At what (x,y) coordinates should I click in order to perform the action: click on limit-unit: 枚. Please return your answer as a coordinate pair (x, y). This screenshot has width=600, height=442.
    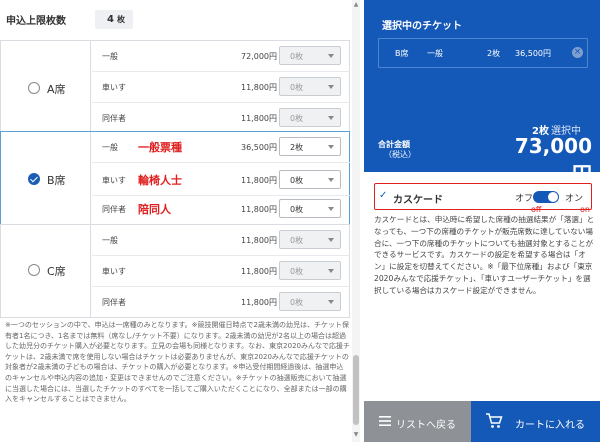
    Looking at the image, I should click on (121, 19).